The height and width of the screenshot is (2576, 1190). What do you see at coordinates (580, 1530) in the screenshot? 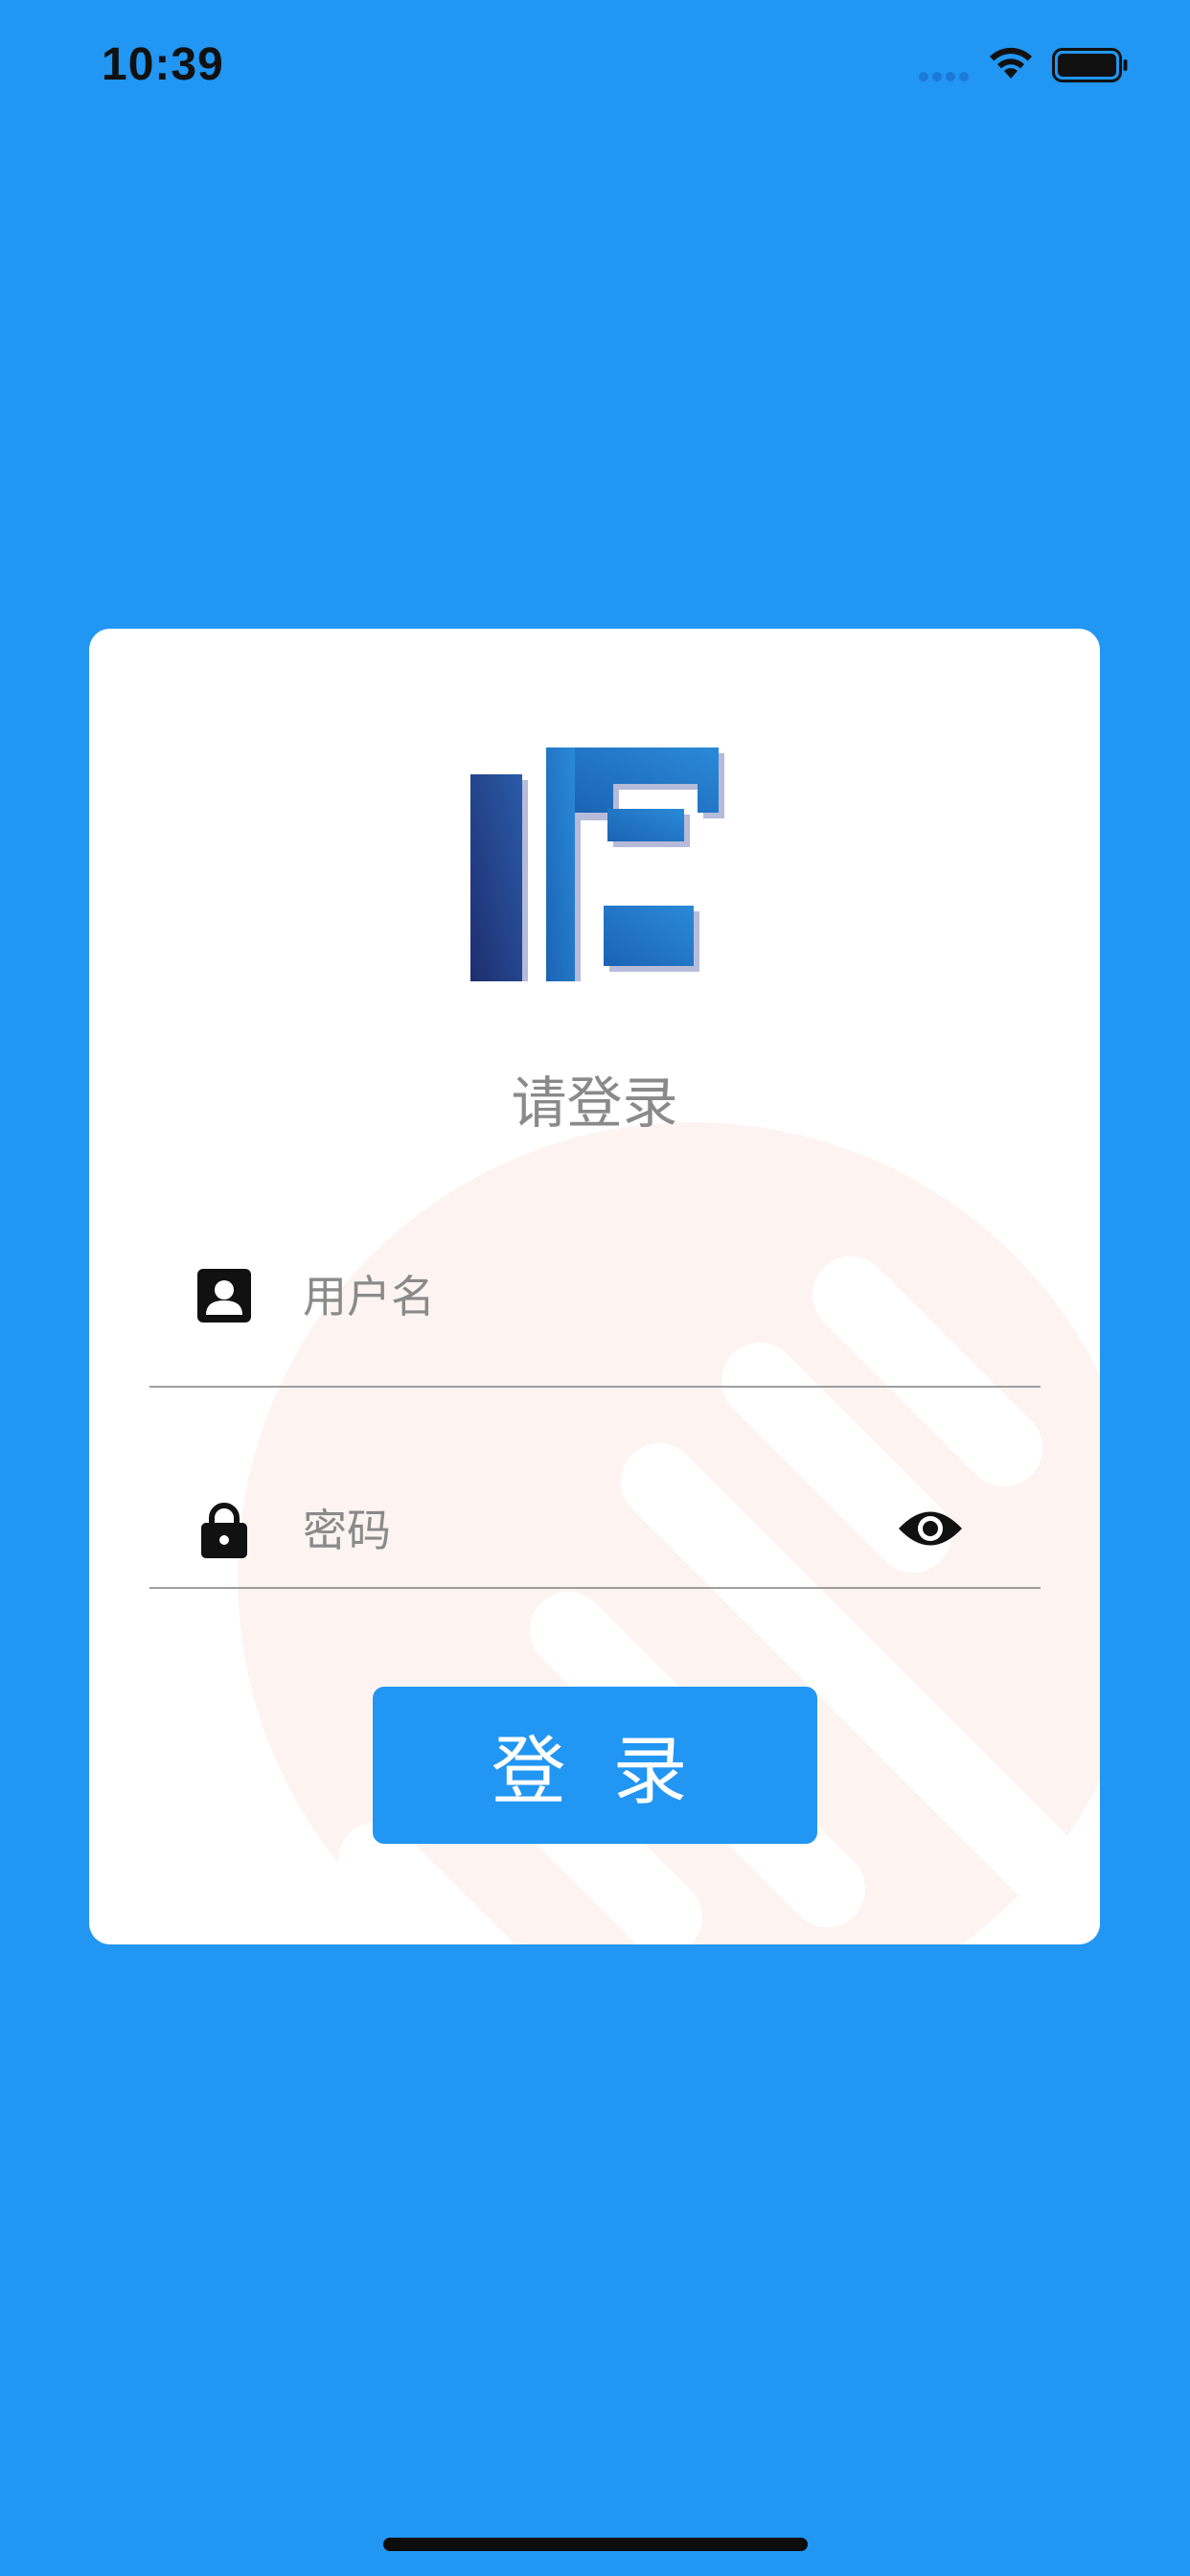
I see `password-input` at bounding box center [580, 1530].